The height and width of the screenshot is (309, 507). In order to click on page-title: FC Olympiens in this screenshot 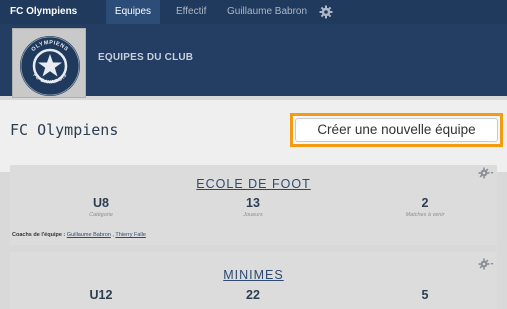, I will do `click(64, 130)`.